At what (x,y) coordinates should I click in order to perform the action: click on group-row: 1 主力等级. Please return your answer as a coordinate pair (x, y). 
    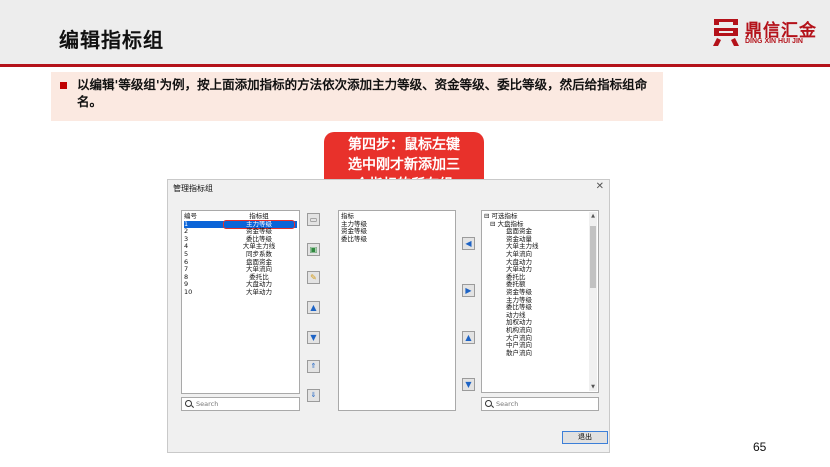
    Looking at the image, I should click on (240, 224).